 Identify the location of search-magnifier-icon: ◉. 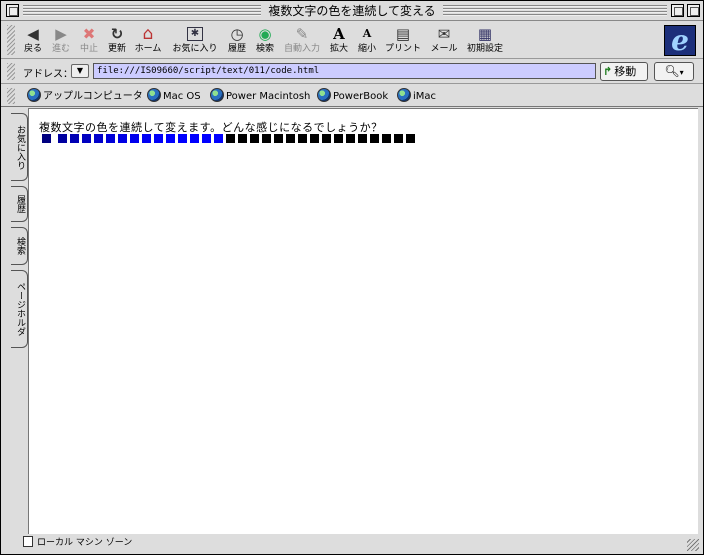
(265, 34).